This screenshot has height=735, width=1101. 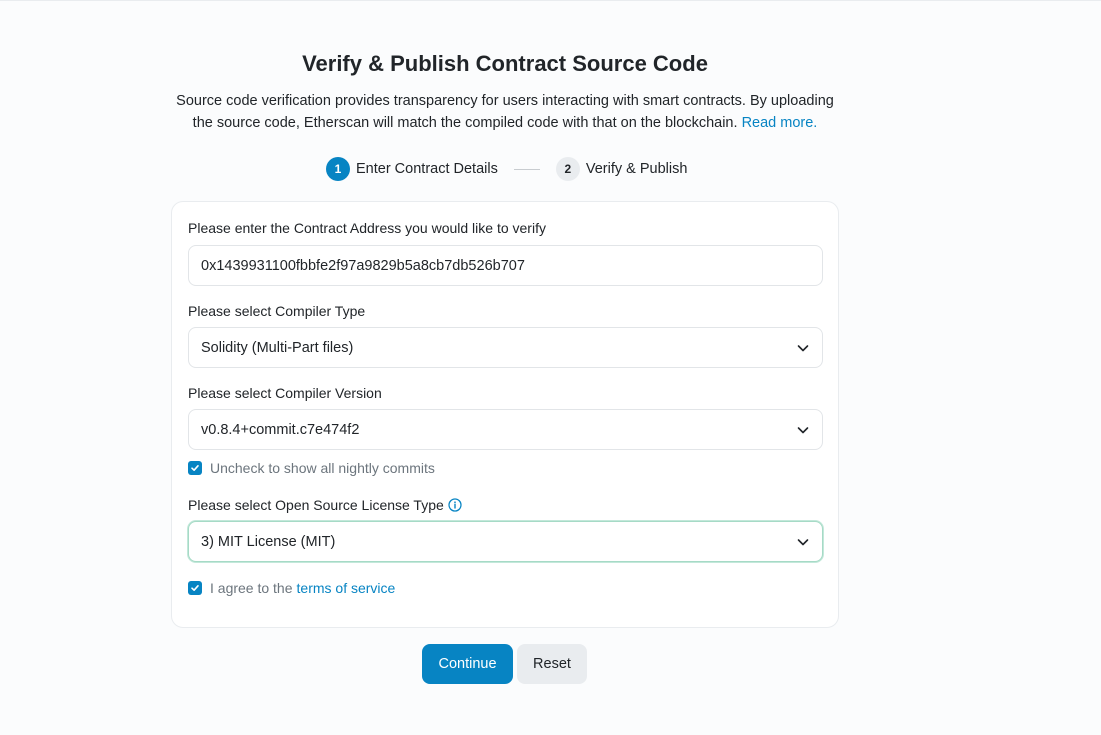 I want to click on license-type-select: 3) MIT License (MIT), so click(x=505, y=541).